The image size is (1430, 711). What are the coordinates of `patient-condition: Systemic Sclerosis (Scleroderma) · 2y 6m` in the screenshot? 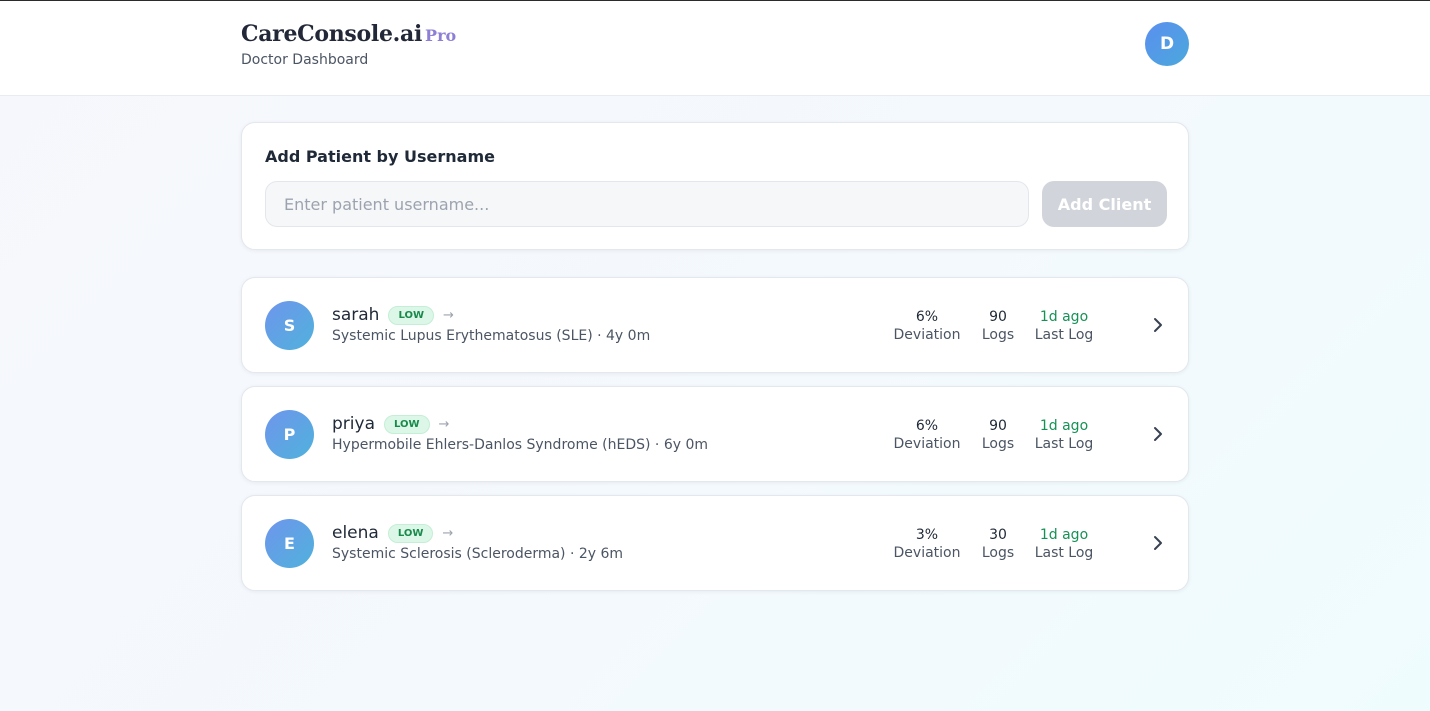 It's located at (478, 554).